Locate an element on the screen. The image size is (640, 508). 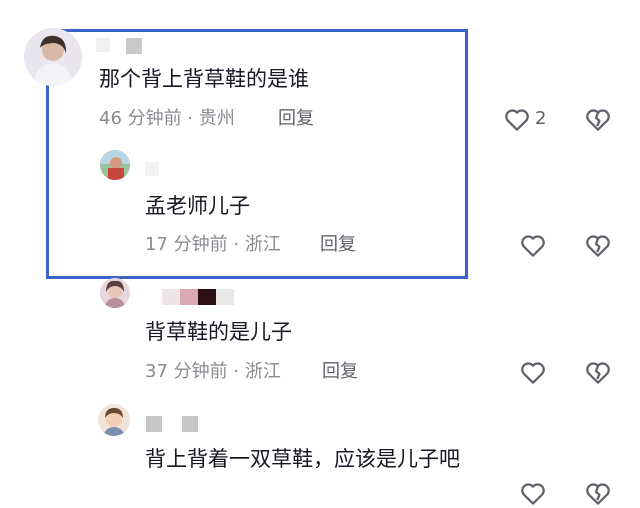
comment-text: 那个背上背草鞋的是谁 is located at coordinates (204, 79).